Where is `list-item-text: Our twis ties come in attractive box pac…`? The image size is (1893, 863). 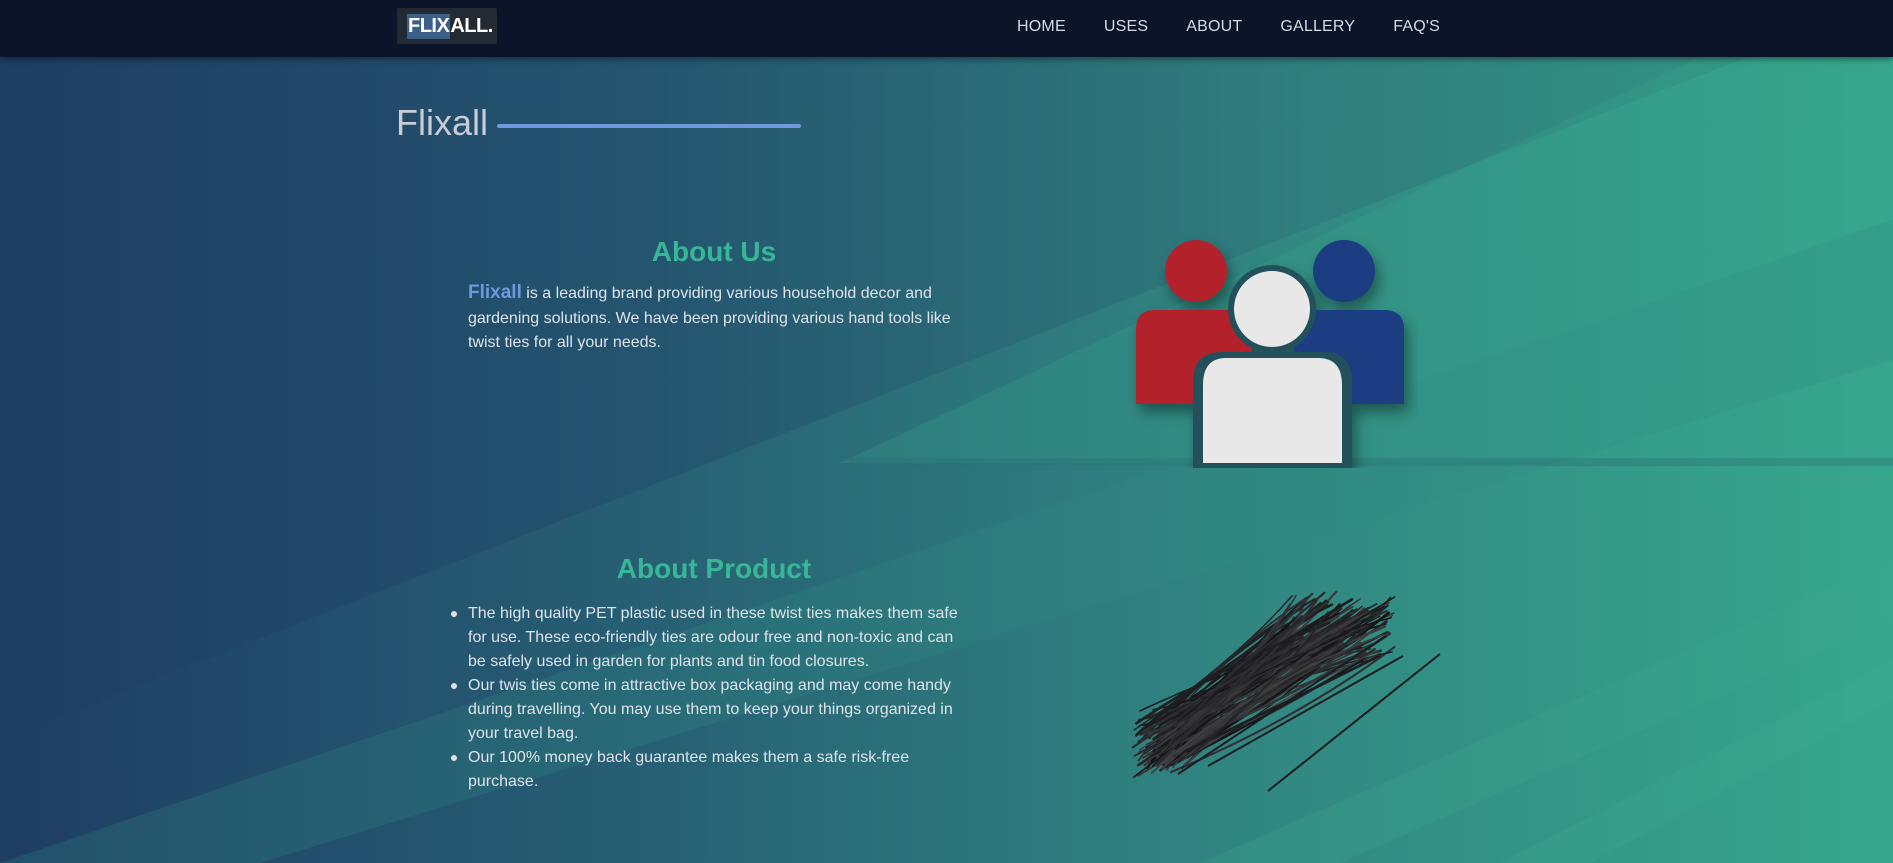 list-item-text: Our twis ties come in attractive box pac… is located at coordinates (710, 709).